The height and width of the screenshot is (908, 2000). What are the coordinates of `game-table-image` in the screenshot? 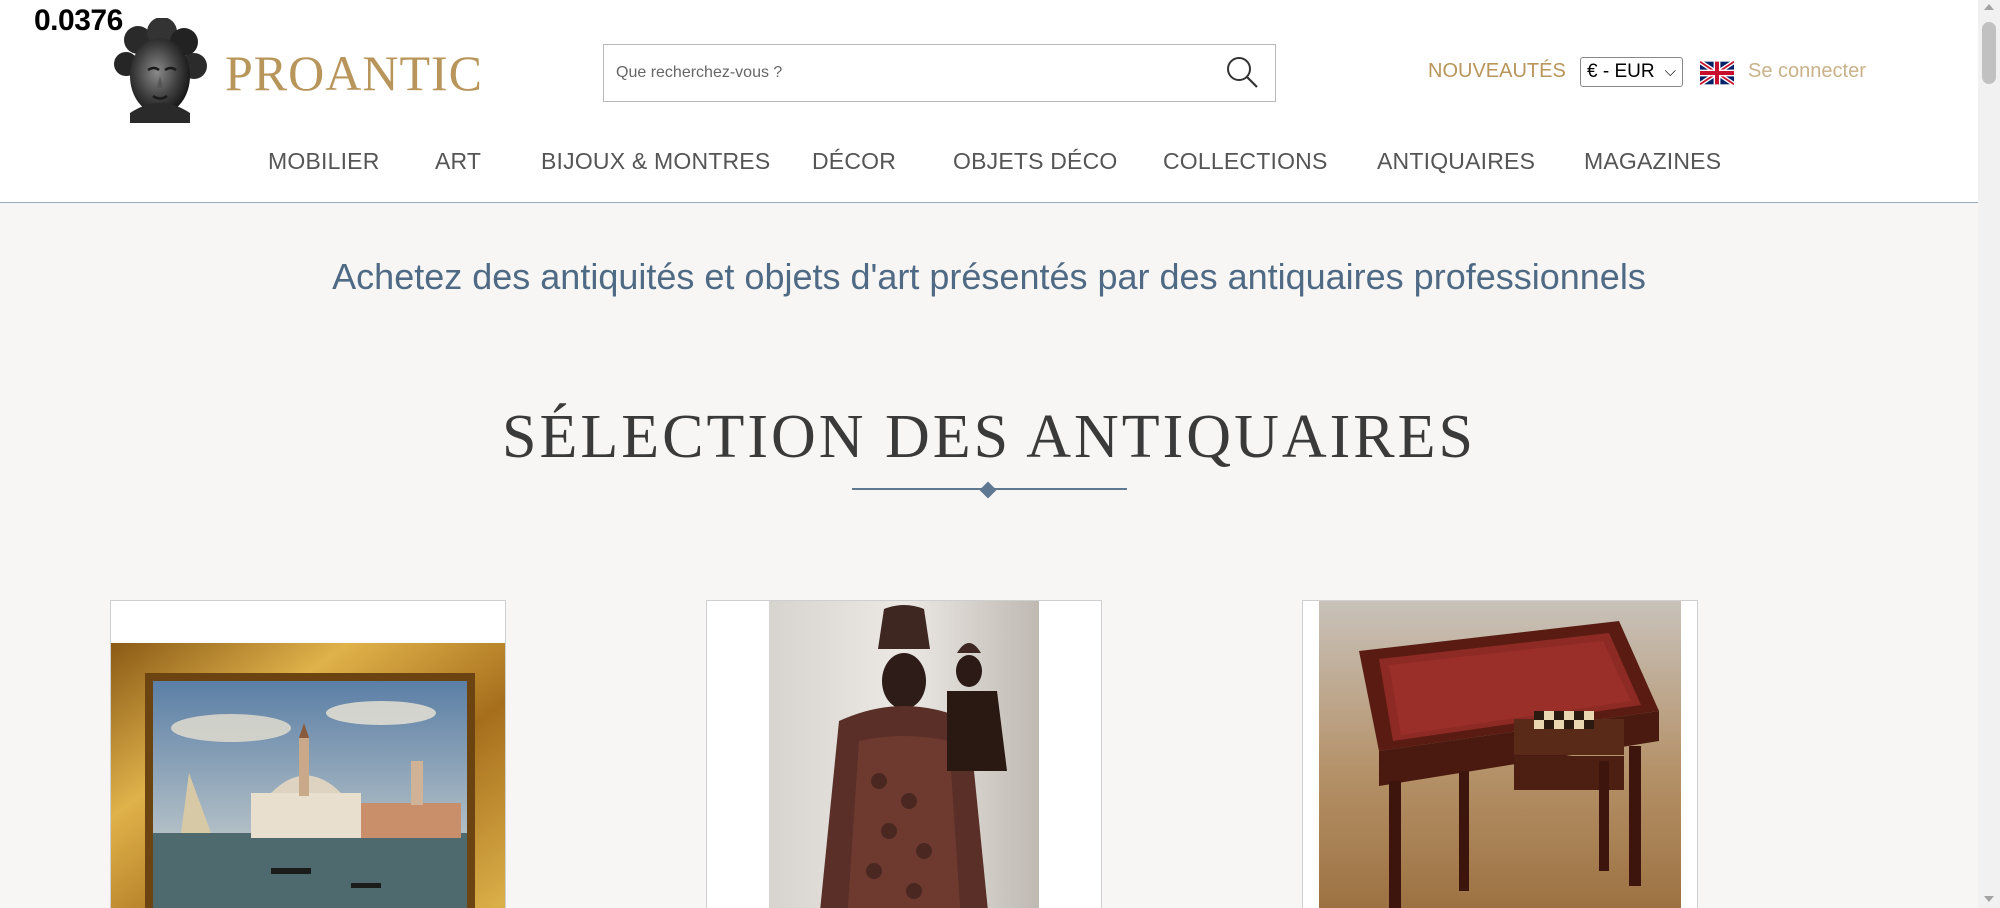 It's located at (1500, 754).